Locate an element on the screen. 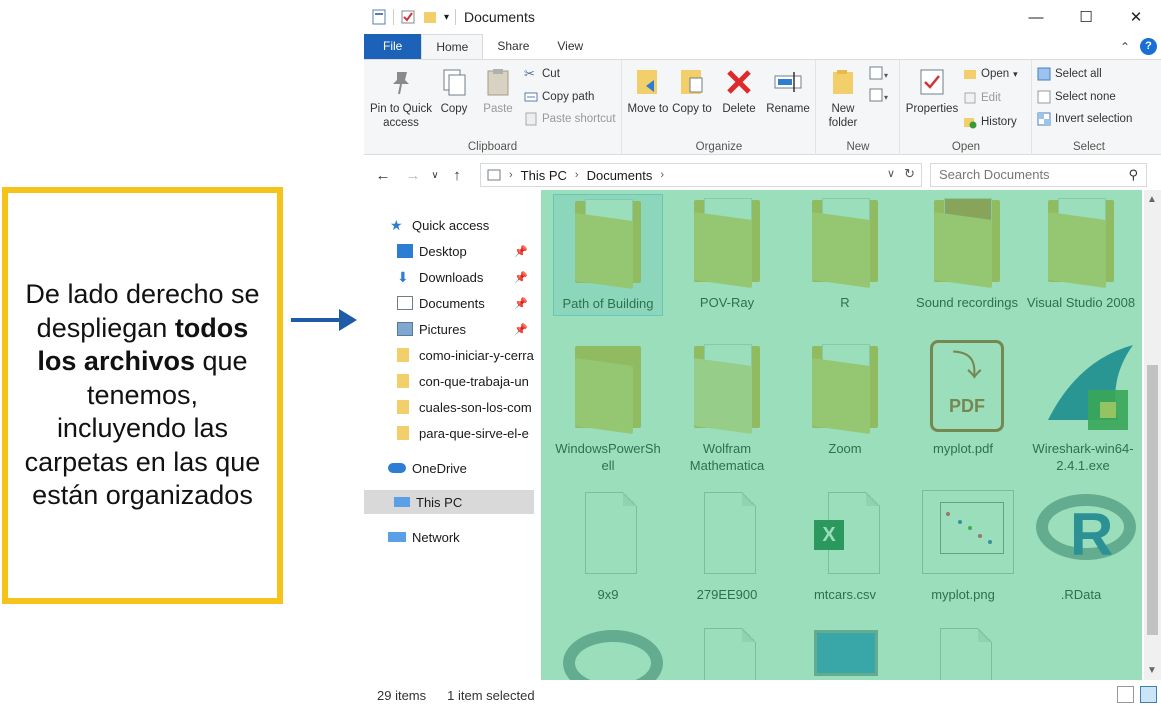 Image resolution: width=1161 pixels, height=710 pixels. details-view-icon is located at coordinates (1125, 694).